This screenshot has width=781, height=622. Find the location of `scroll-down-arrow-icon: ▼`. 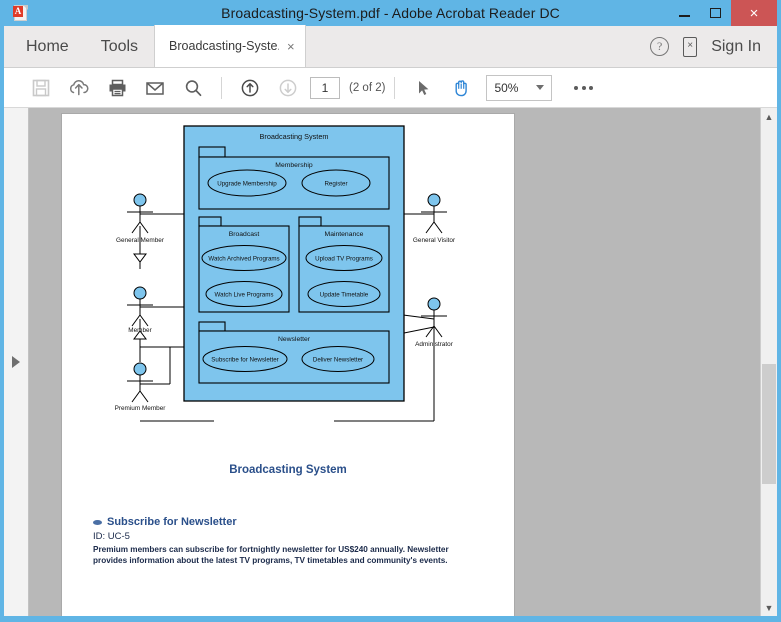

scroll-down-arrow-icon: ▼ is located at coordinates (769, 607).